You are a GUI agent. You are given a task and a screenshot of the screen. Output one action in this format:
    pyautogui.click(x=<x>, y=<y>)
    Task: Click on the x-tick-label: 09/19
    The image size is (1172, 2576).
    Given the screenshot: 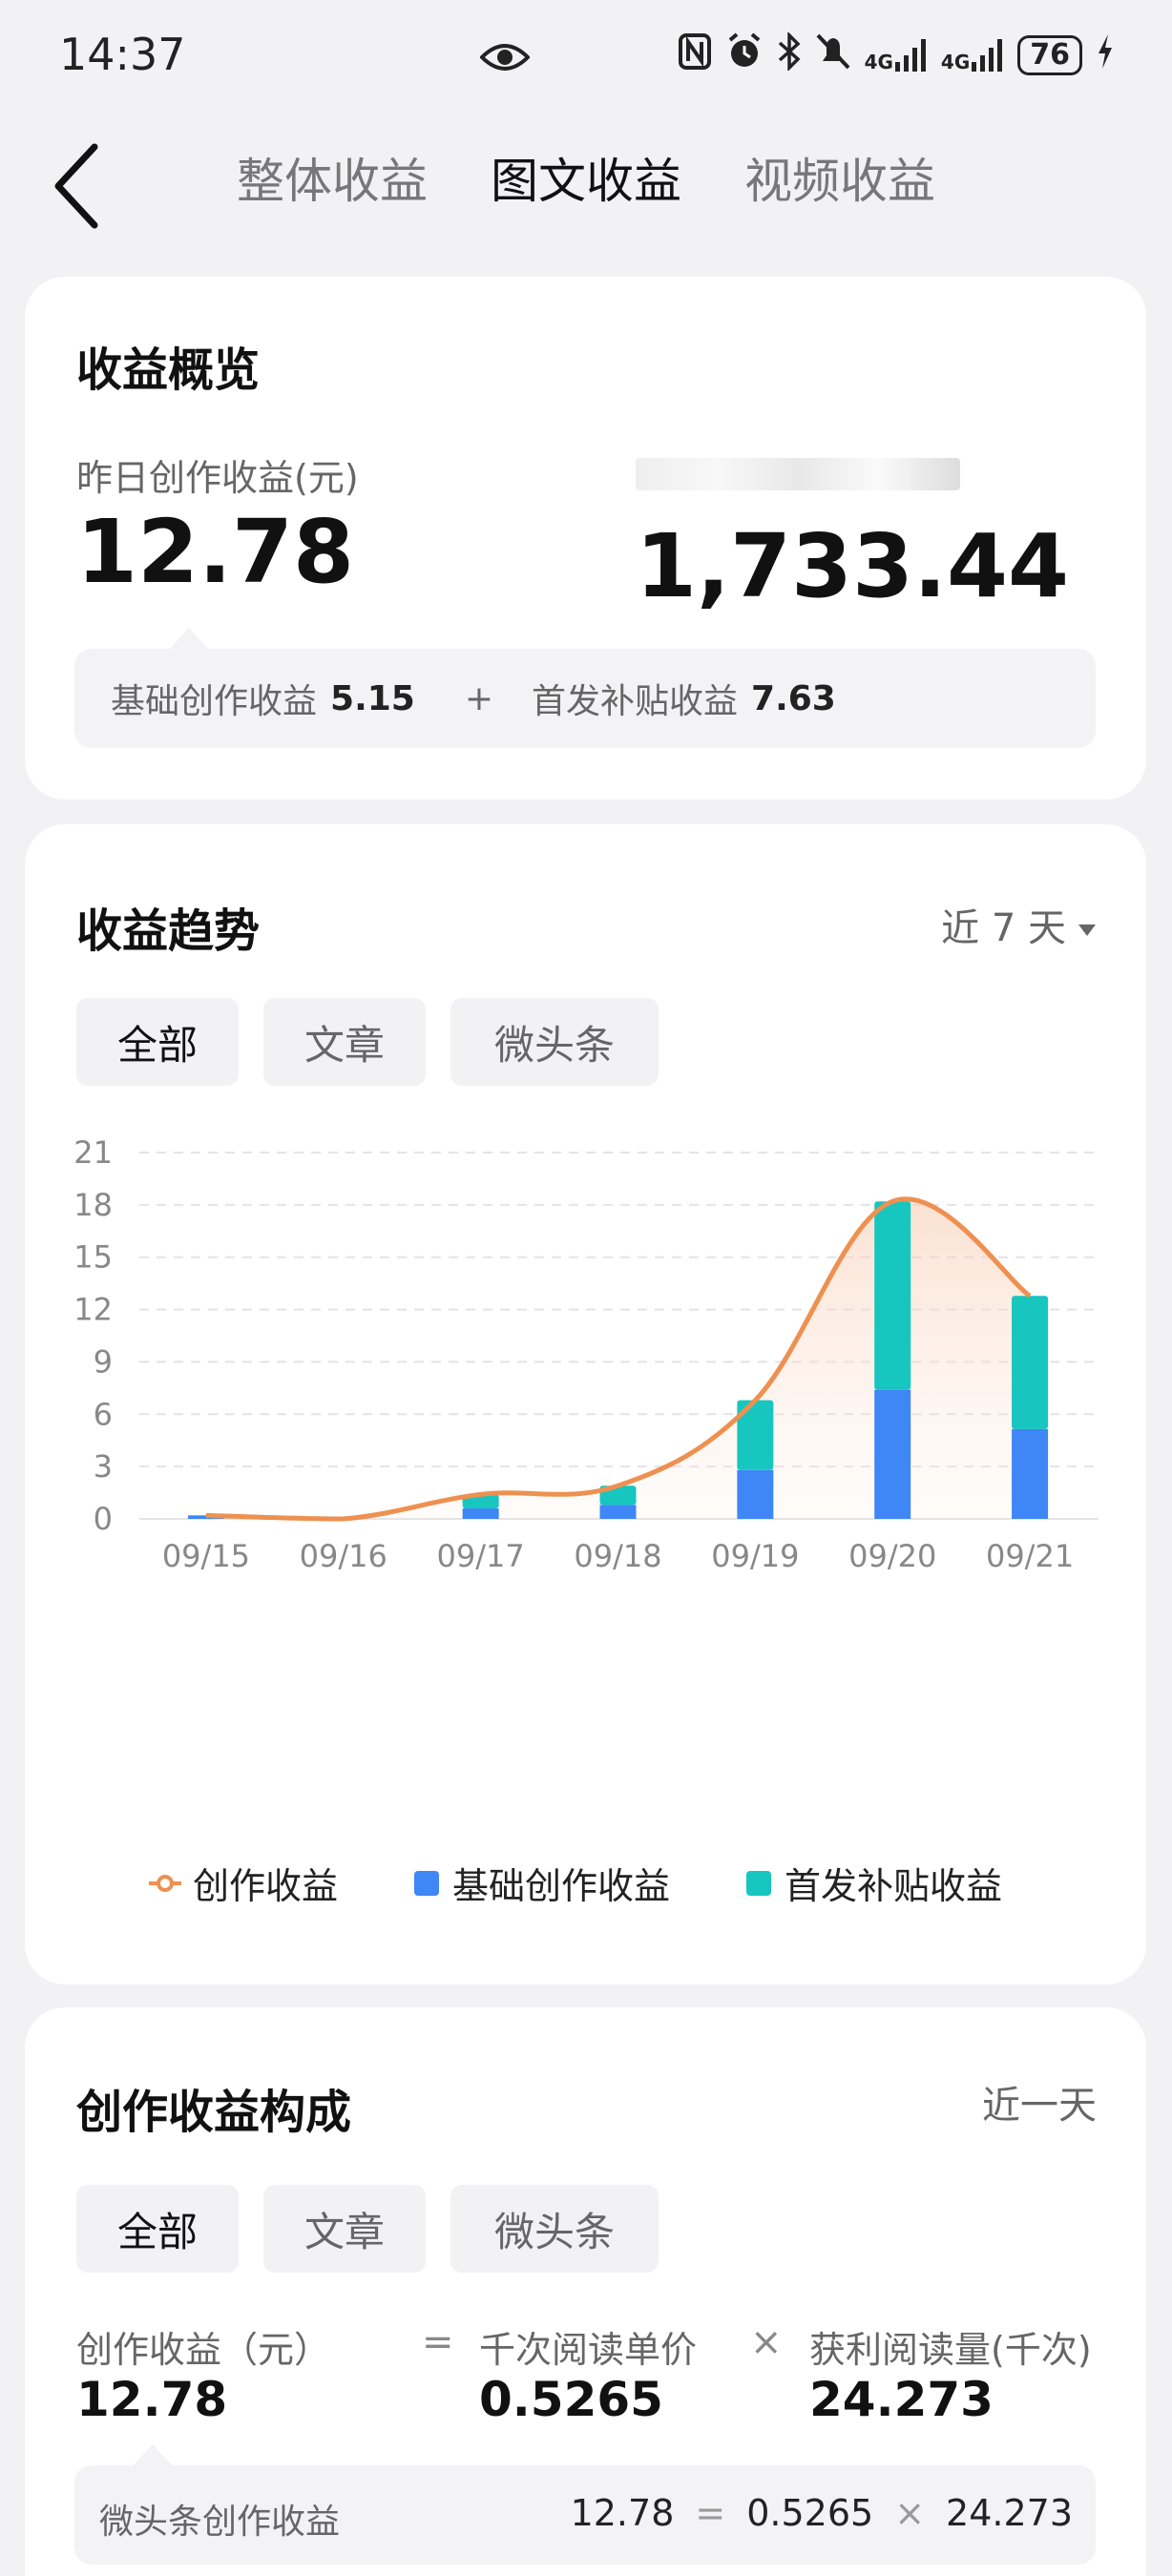 What is the action you would take?
    pyautogui.click(x=755, y=1556)
    